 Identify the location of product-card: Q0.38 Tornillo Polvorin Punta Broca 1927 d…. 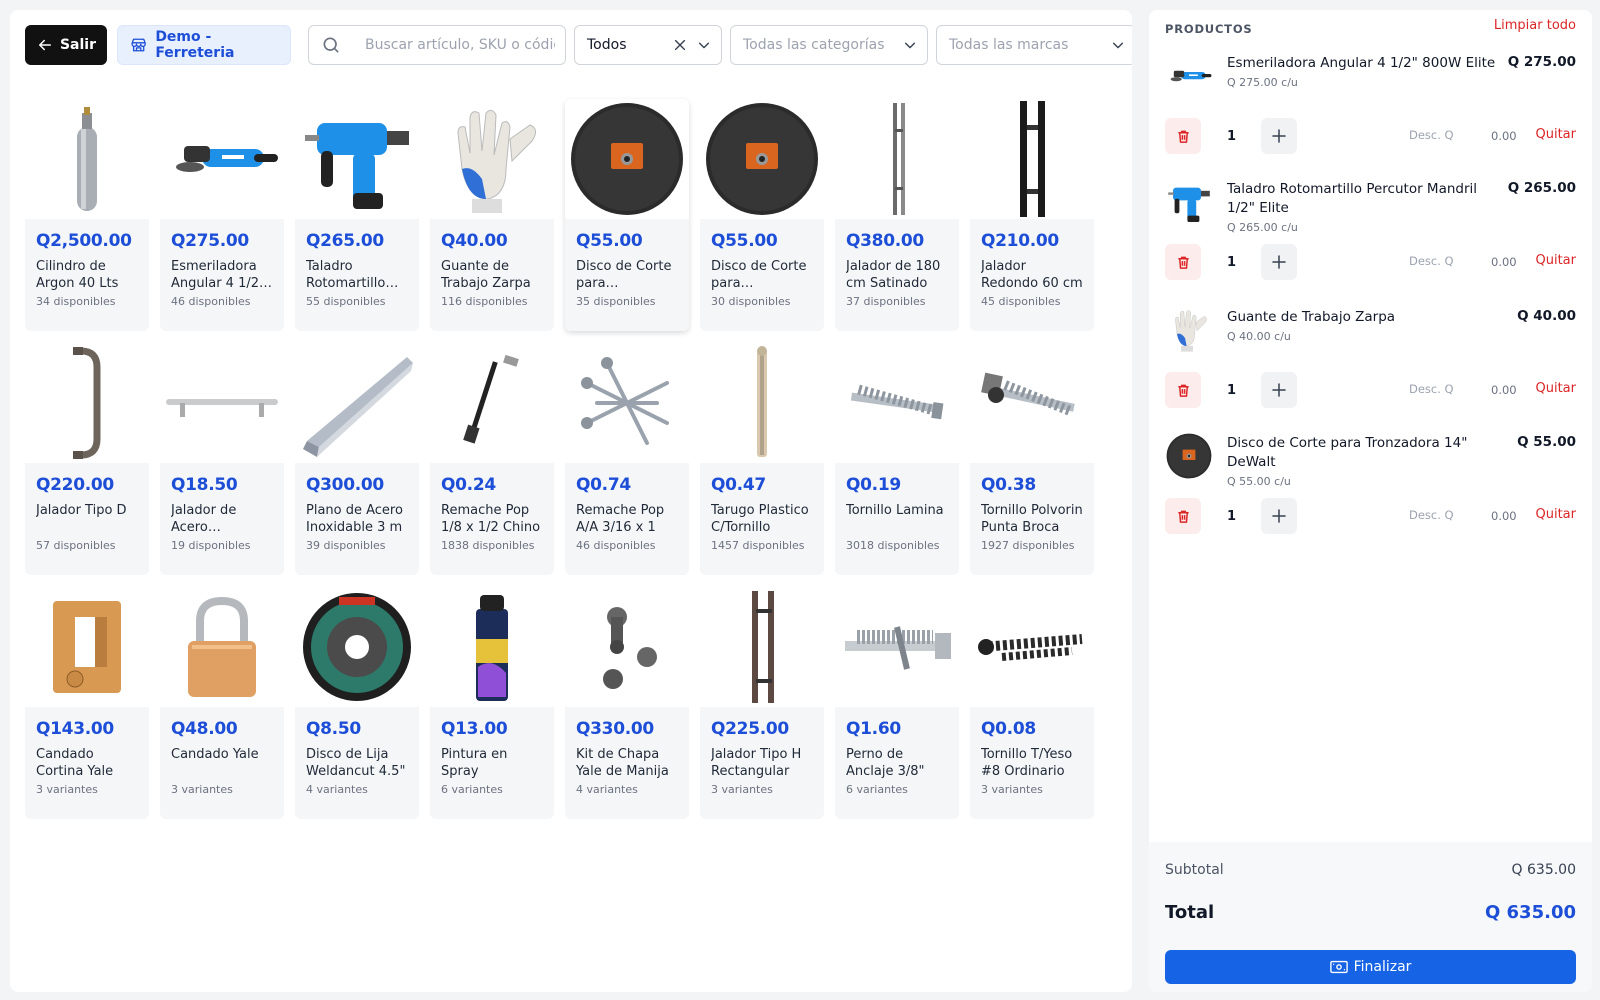
(1032, 459).